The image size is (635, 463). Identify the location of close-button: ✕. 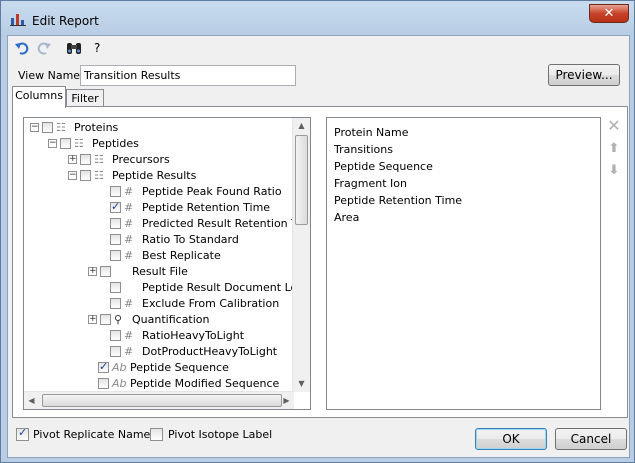
(609, 13).